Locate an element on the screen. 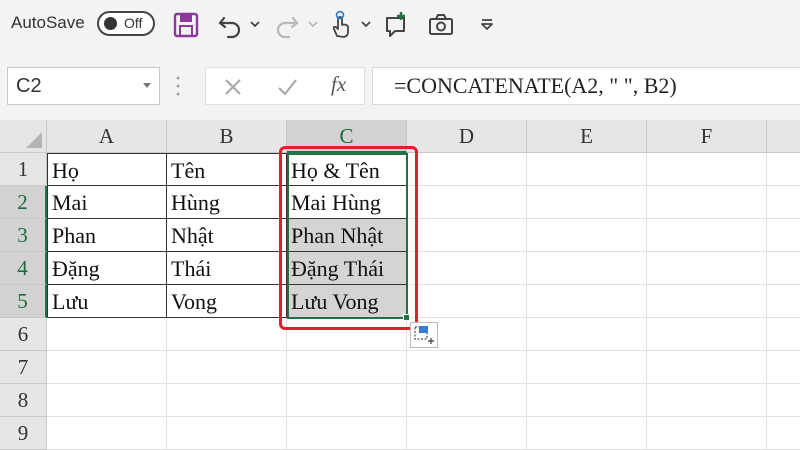 The height and width of the screenshot is (450, 800). cell-a7 is located at coordinates (107, 367).